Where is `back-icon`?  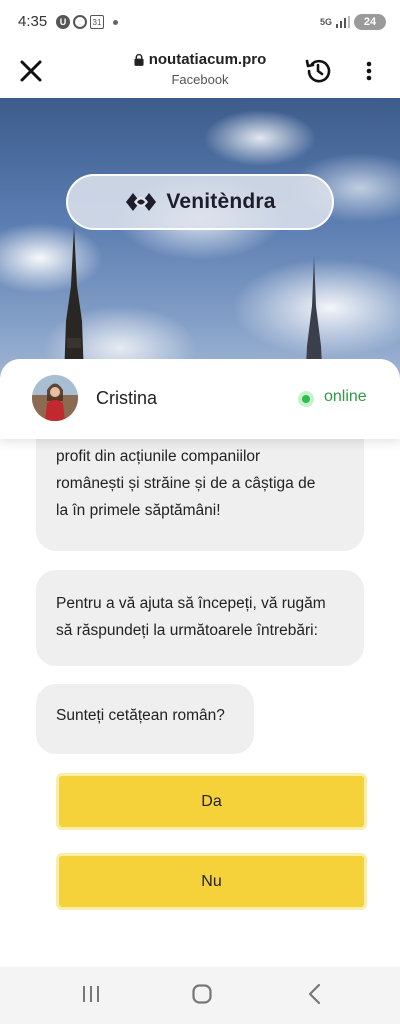
back-icon is located at coordinates (314, 994).